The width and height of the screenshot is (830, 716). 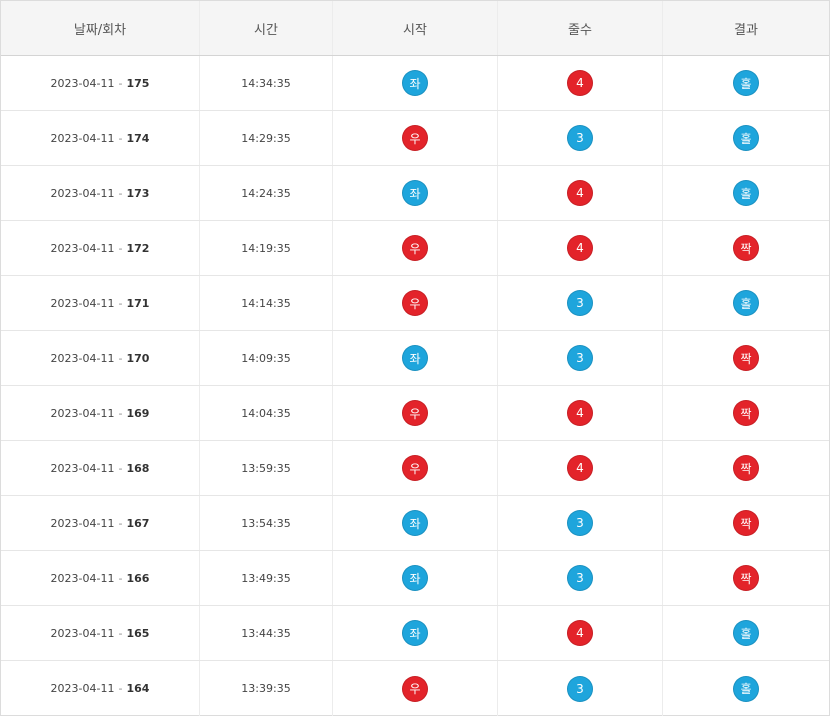 I want to click on time-text: 14:04:35, so click(x=266, y=413).